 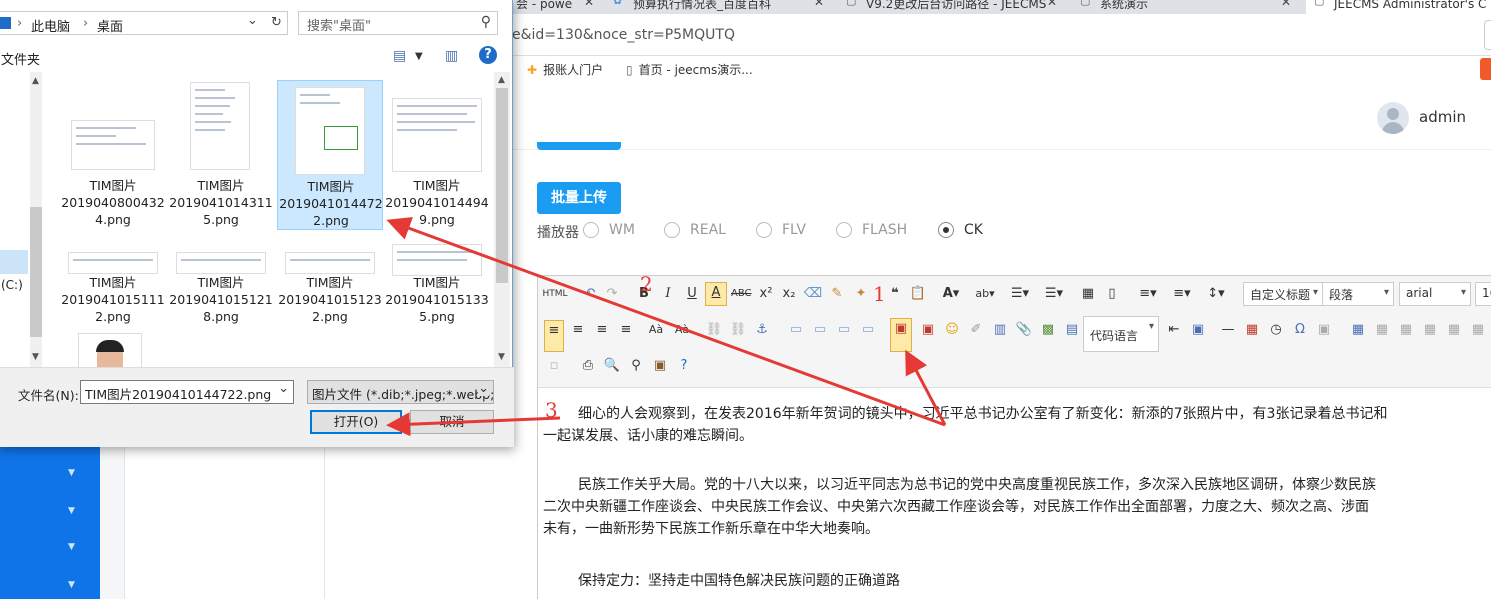 I want to click on annotation-arrows, so click(x=666, y=326).